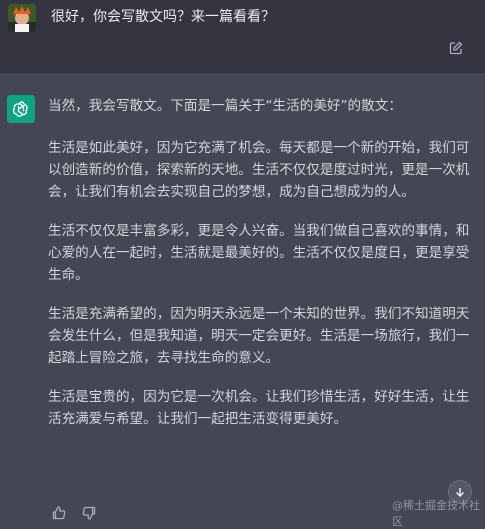 This screenshot has width=485, height=529. I want to click on watermark-text: @稀土掘金技术社区, so click(436, 513).